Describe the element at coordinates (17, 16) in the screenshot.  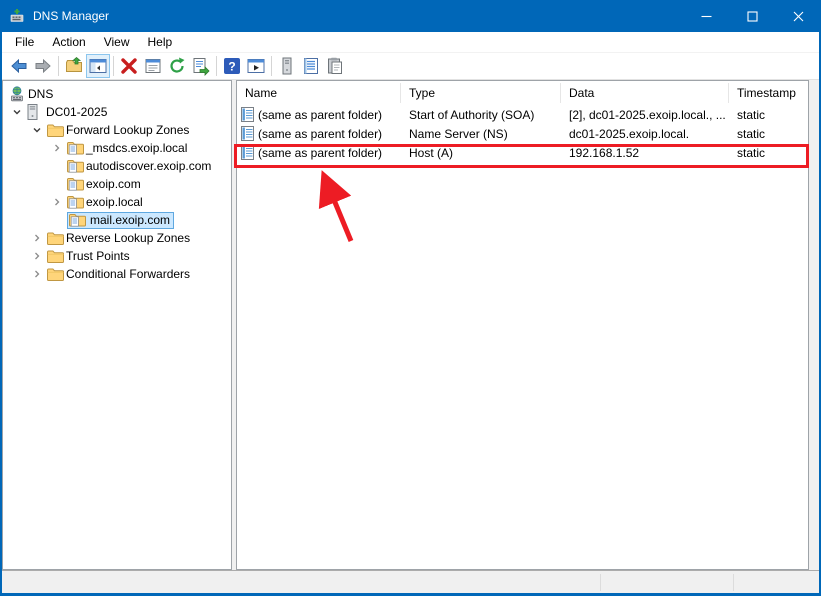
I see `dns-manager-app-icon` at that location.